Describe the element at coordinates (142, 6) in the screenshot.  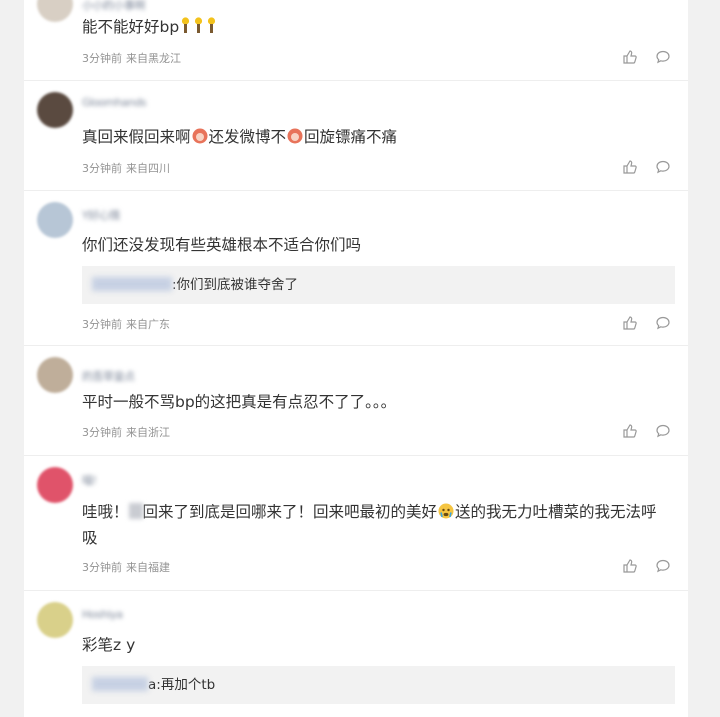
I see `username: 小小的小事啊` at that location.